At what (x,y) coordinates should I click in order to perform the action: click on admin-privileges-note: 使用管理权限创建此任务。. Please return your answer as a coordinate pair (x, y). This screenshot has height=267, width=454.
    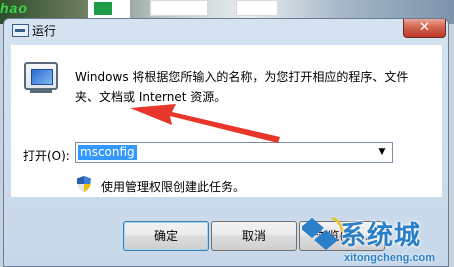
    Looking at the image, I should click on (173, 187).